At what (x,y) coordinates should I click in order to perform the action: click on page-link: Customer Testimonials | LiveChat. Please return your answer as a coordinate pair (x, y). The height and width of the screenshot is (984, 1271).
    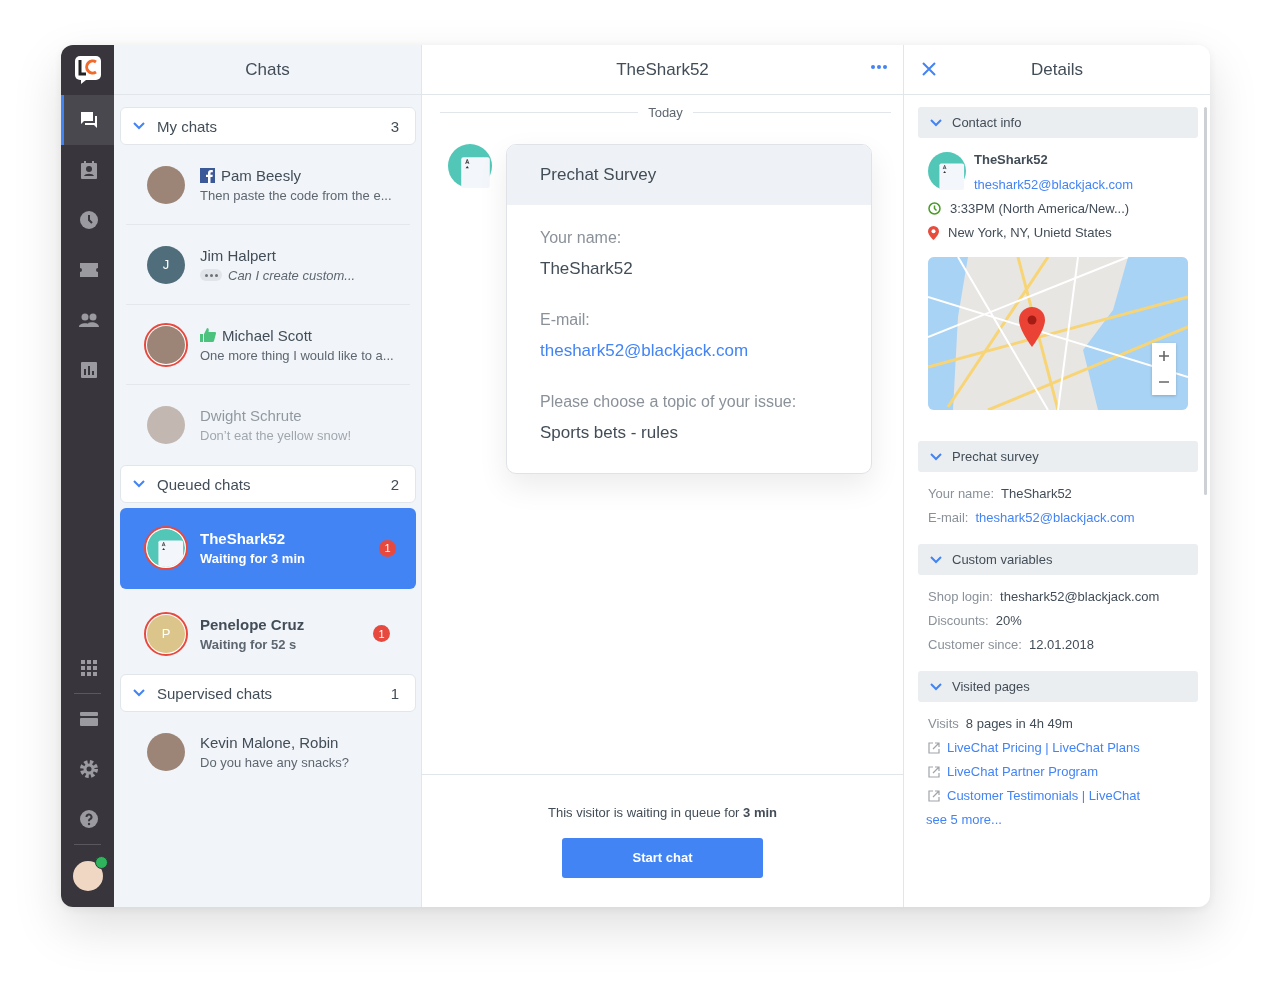
    Looking at the image, I should click on (1044, 795).